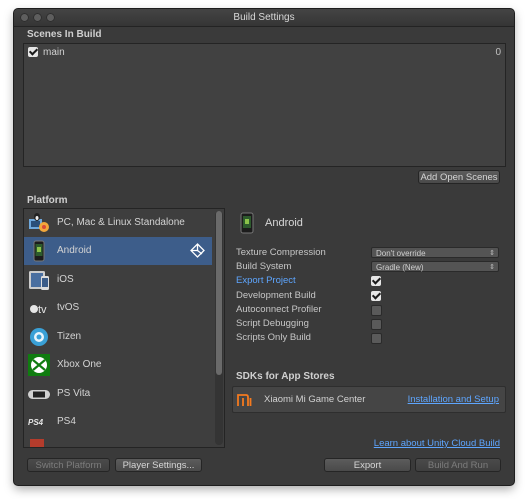 The height and width of the screenshot is (499, 526). I want to click on scripts-only-build-checkbox, so click(376, 338).